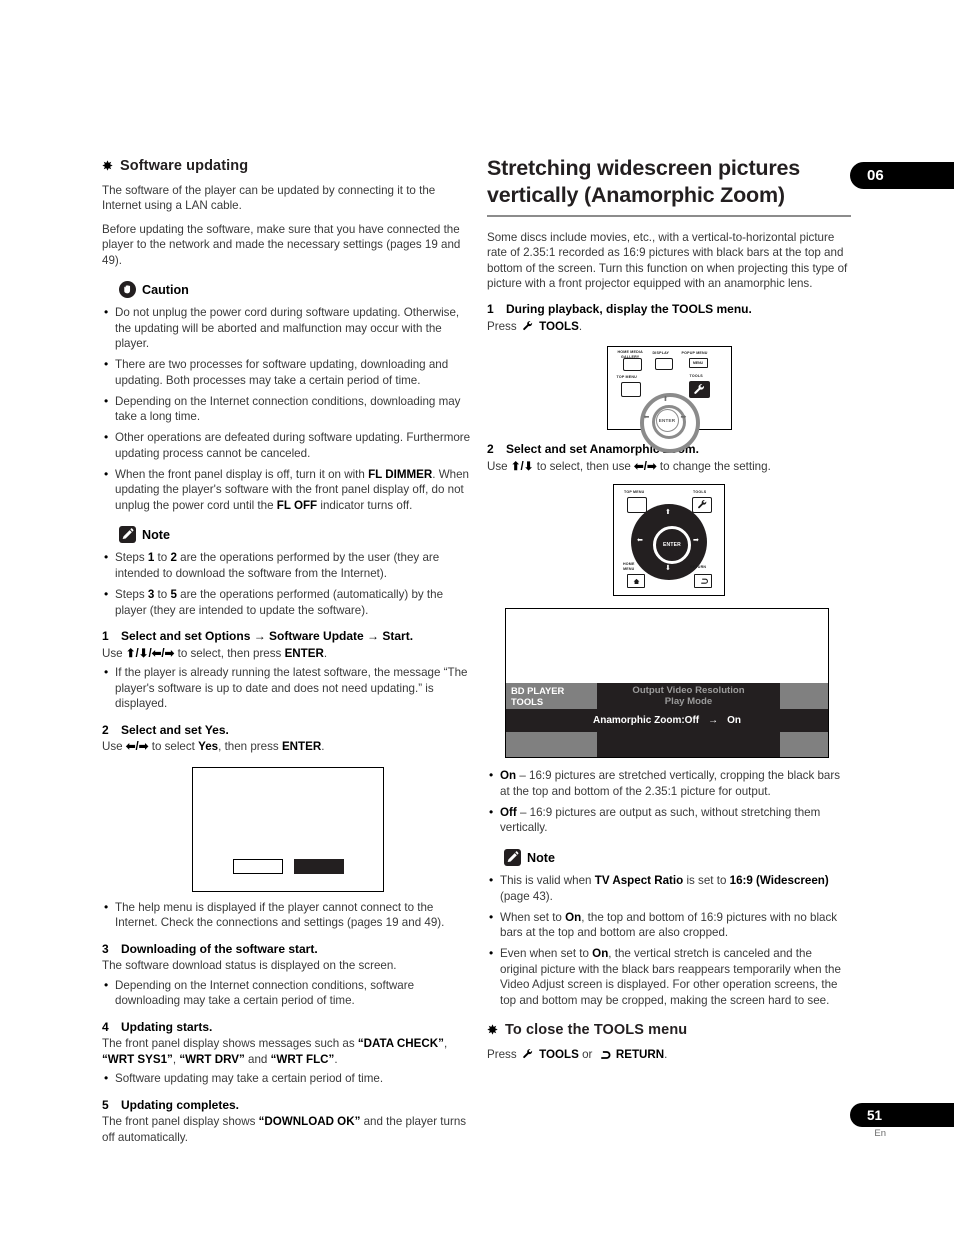 The width and height of the screenshot is (954, 1244). Describe the element at coordinates (880, 1133) in the screenshot. I see `language-code: En` at that location.